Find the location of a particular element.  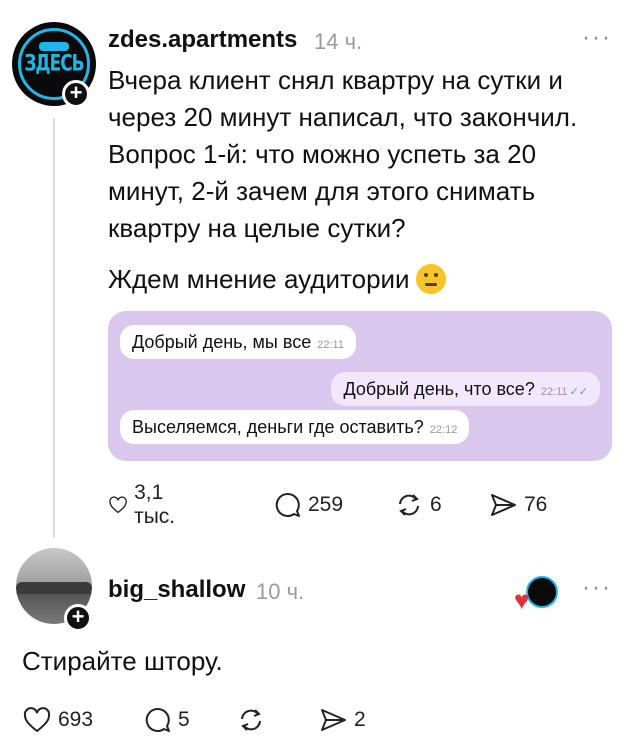

repost-button: 6 is located at coordinates (418, 505).